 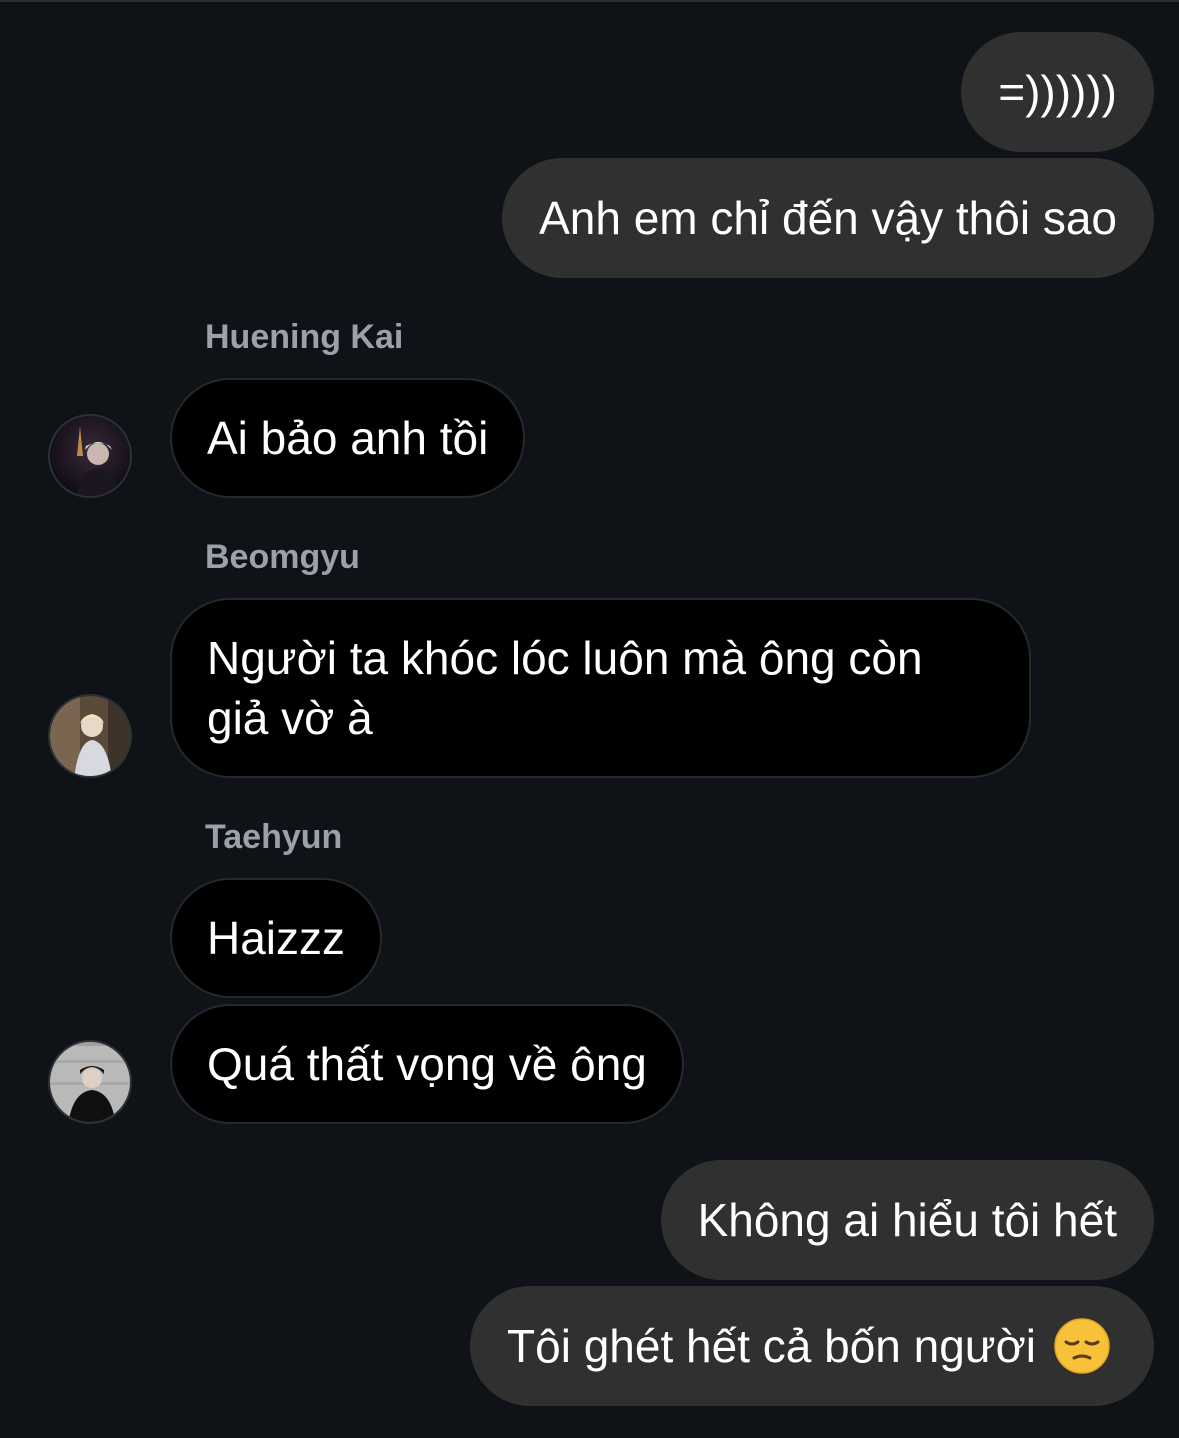 I want to click on message-bubble-outgoing: Không ai hiểu tôi hết, so click(x=907, y=1220).